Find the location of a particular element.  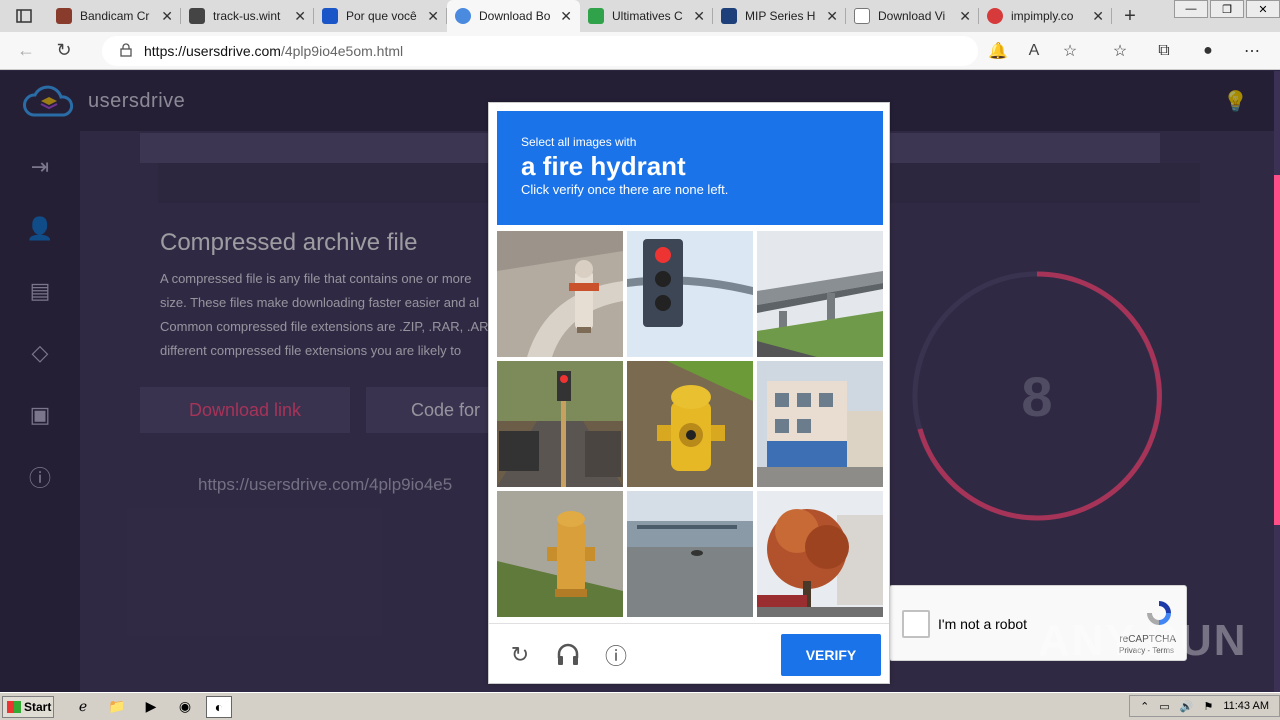

tab-label: Download Bo is located at coordinates (515, 16).